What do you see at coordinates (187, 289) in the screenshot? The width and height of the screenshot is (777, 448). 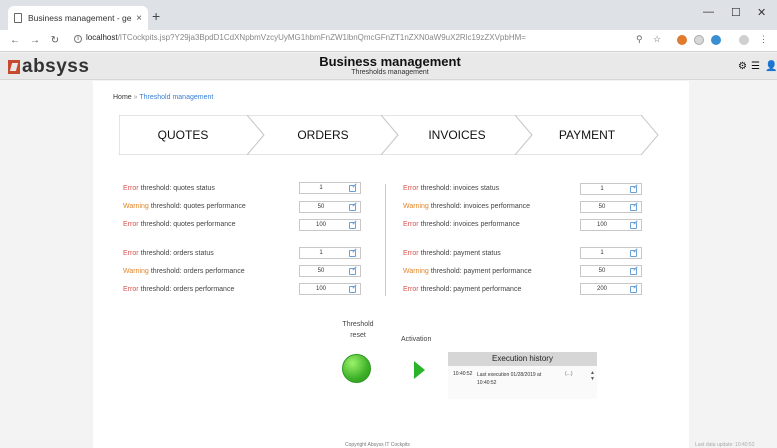 I see `threshold-label: threshold: orders performance` at bounding box center [187, 289].